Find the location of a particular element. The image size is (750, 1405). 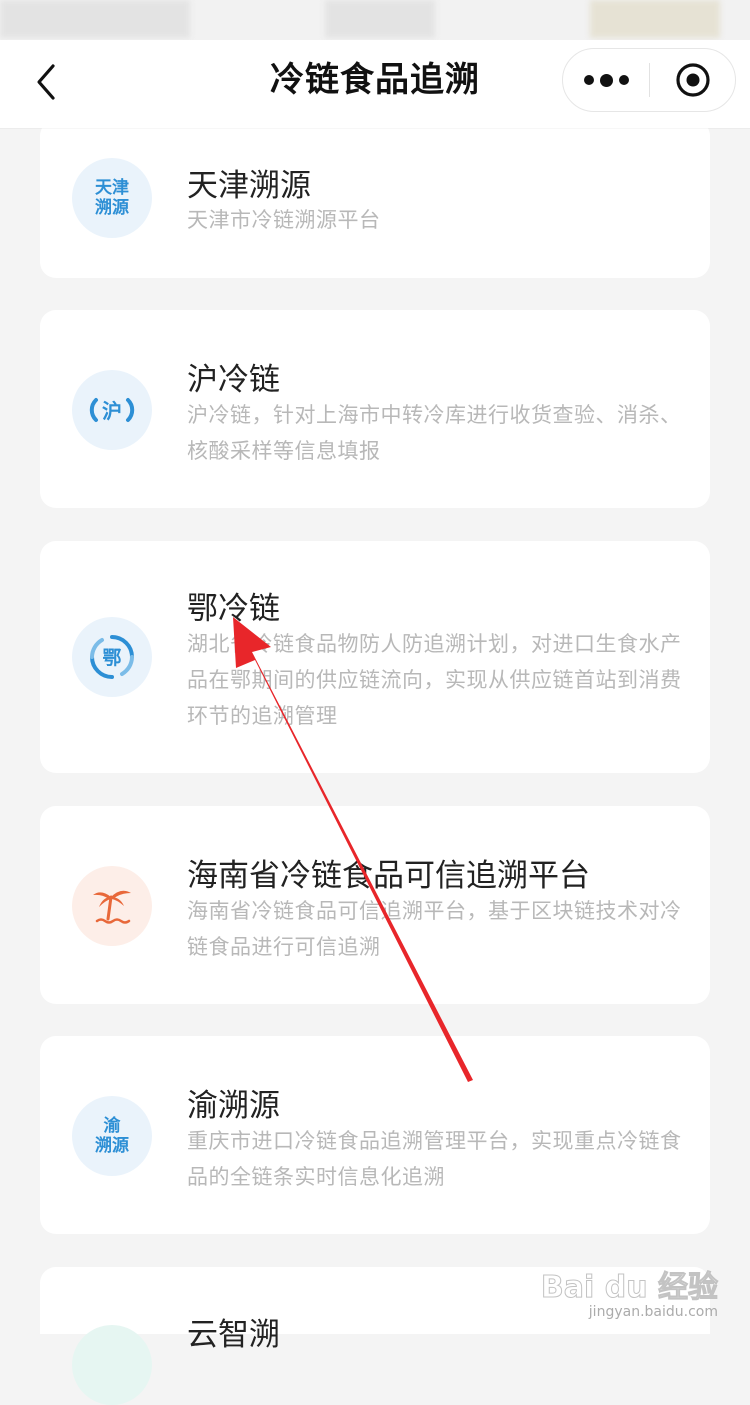

palm-tree-icon is located at coordinates (112, 906).